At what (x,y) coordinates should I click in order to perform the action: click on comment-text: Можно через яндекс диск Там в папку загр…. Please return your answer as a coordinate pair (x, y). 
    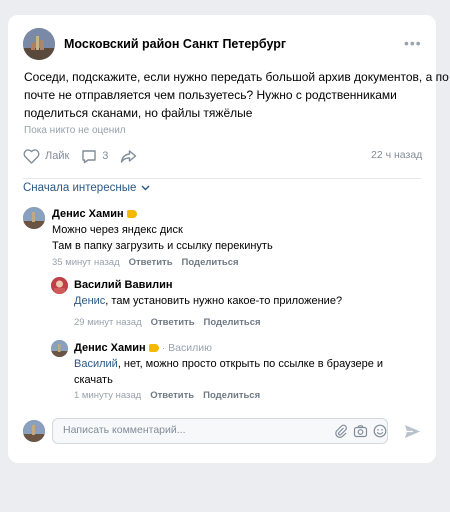
    Looking at the image, I should click on (162, 238).